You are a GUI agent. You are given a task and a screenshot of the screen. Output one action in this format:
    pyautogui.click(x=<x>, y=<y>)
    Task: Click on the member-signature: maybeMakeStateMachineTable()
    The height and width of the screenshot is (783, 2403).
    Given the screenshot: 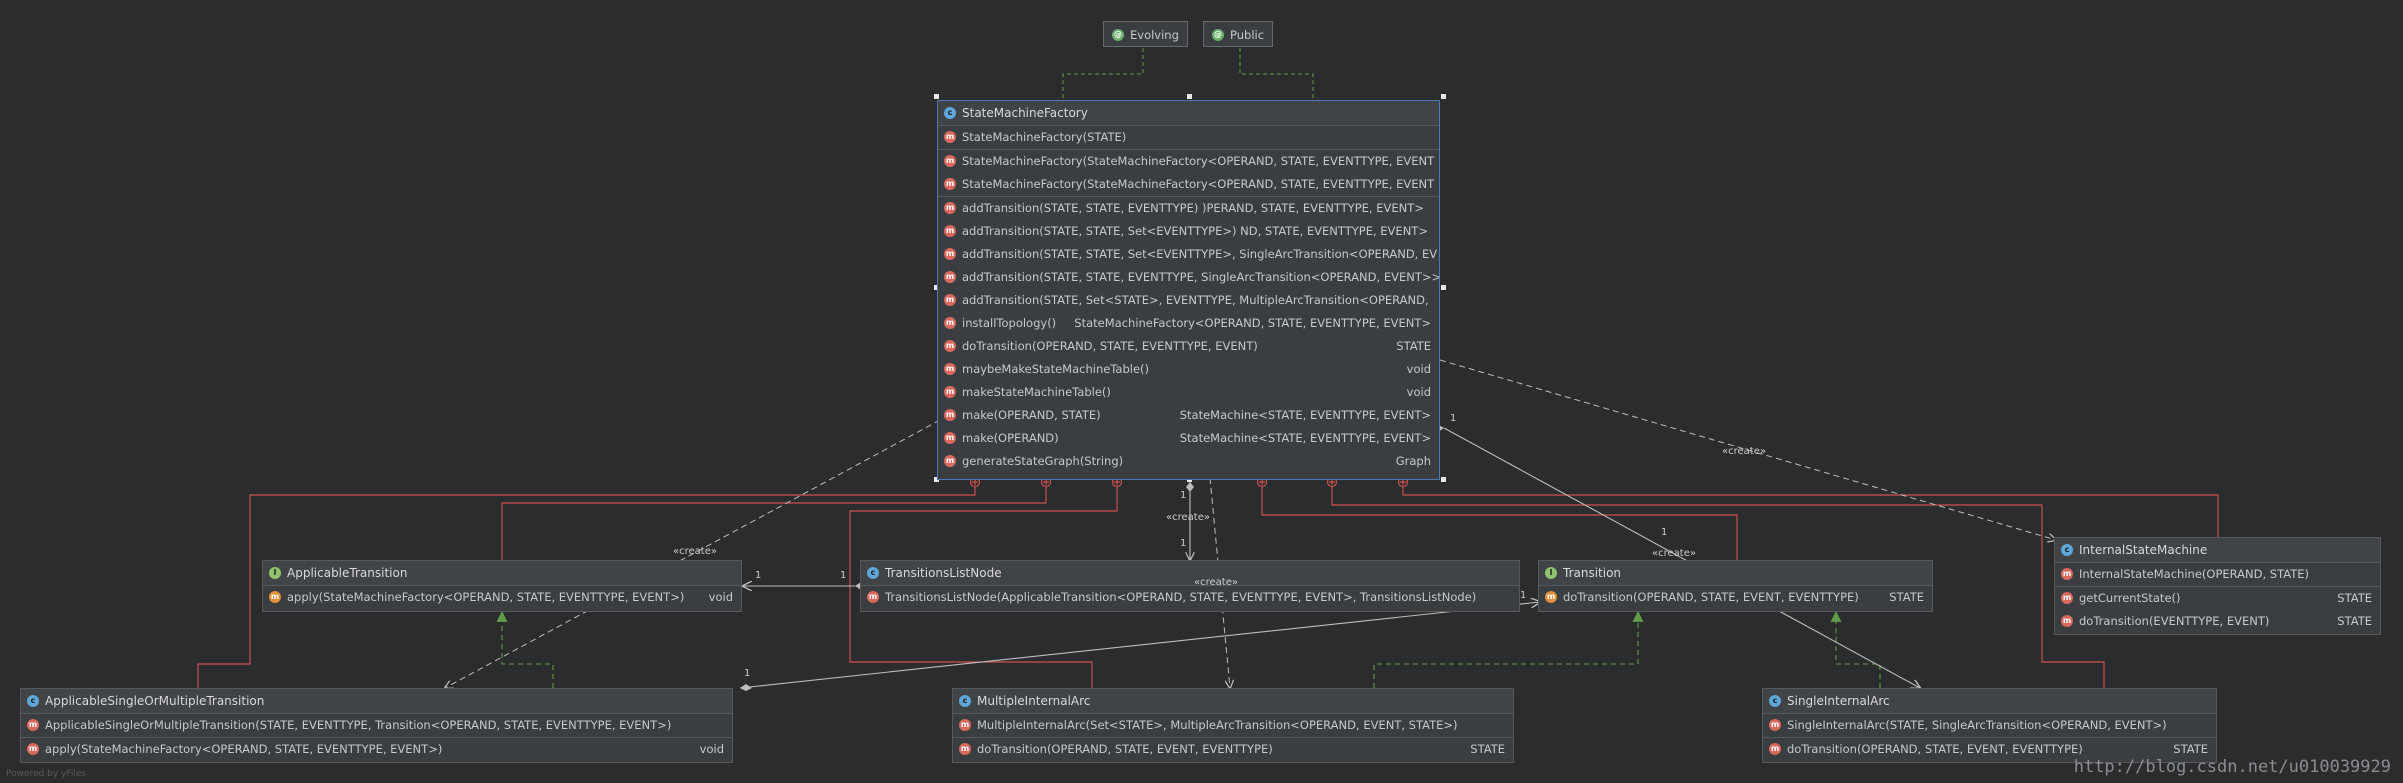 What is the action you would take?
    pyautogui.click(x=1056, y=369)
    